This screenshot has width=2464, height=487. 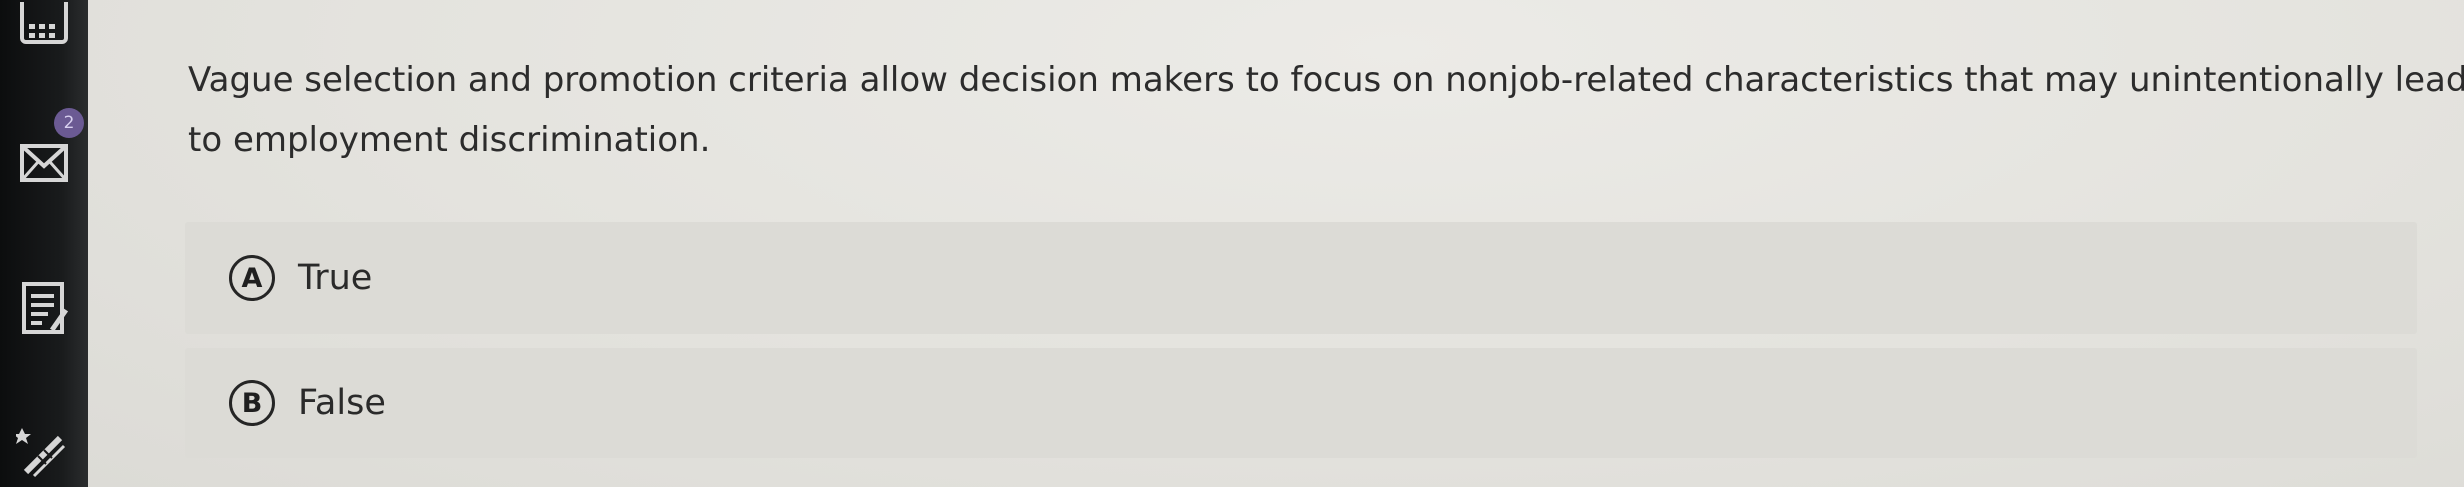 I want to click on option-b-letter: B, so click(x=252, y=403).